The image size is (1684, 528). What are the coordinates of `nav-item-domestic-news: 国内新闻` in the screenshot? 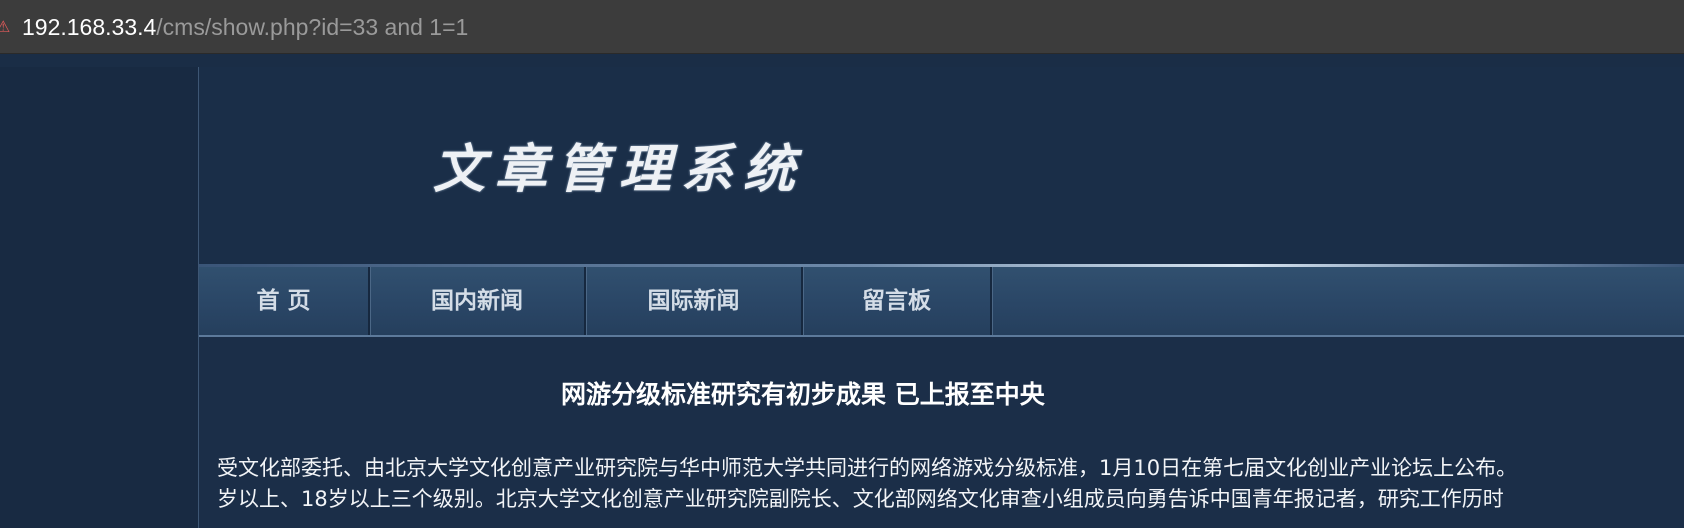 It's located at (478, 301).